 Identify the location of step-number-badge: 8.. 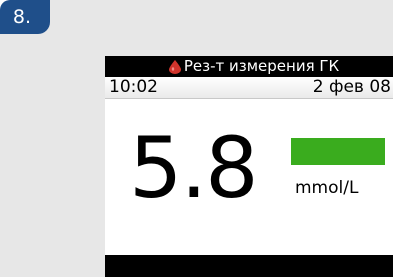
(25, 17).